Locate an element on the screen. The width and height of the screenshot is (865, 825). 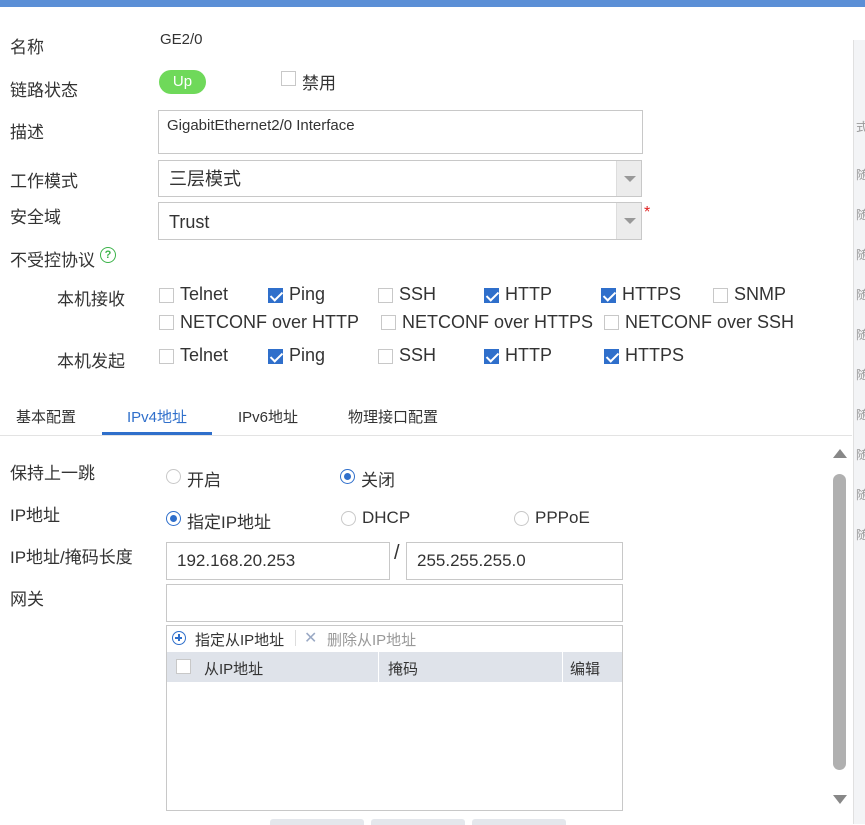
receive-snmp-label: SNMP is located at coordinates (760, 294).